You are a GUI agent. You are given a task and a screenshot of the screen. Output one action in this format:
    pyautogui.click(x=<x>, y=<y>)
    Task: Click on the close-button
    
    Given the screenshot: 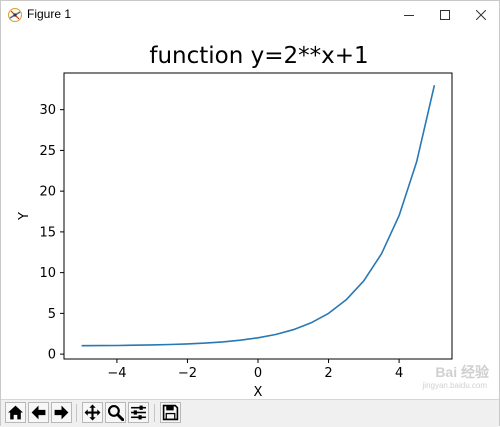 What is the action you would take?
    pyautogui.click(x=480, y=15)
    